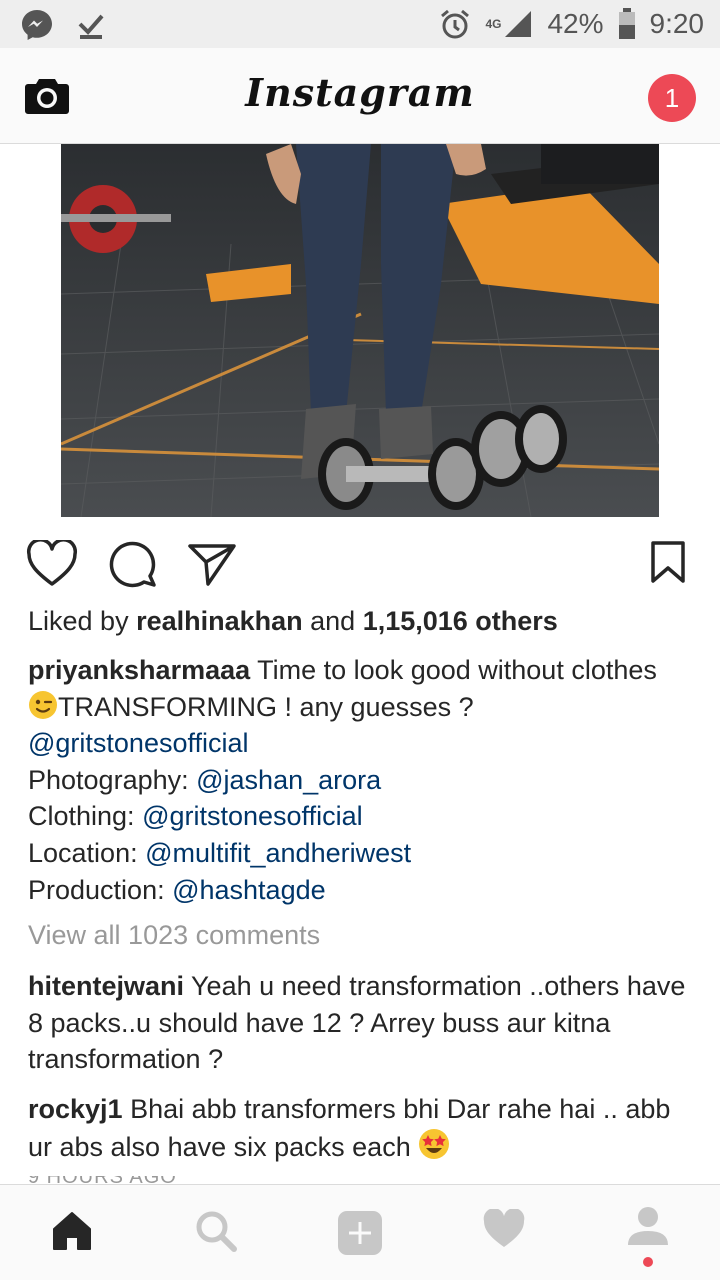  What do you see at coordinates (91, 26) in the screenshot?
I see `download-done-icon` at bounding box center [91, 26].